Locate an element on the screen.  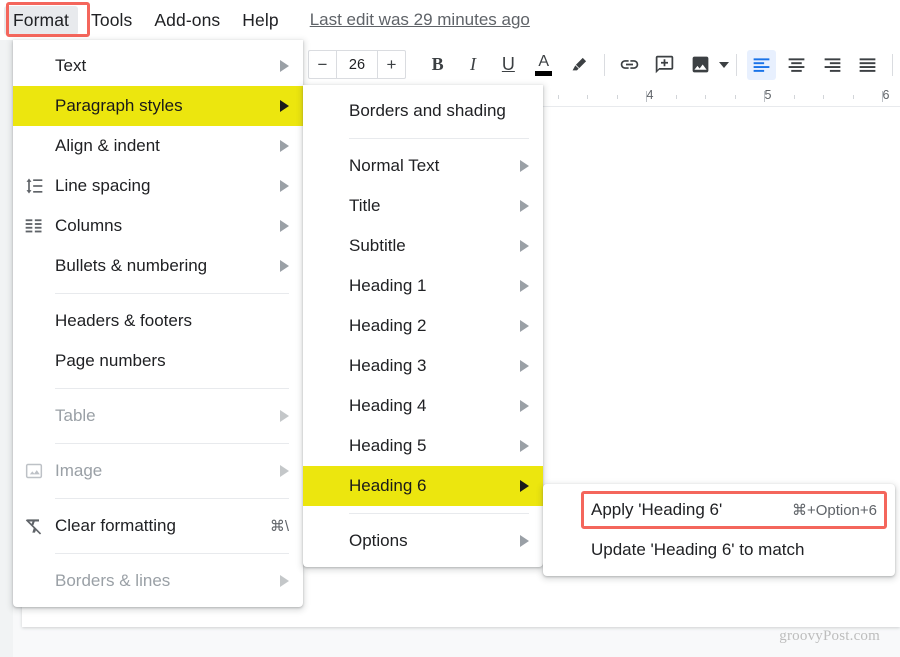
menu-item-borders-lines: Borders & lines is located at coordinates (158, 581).